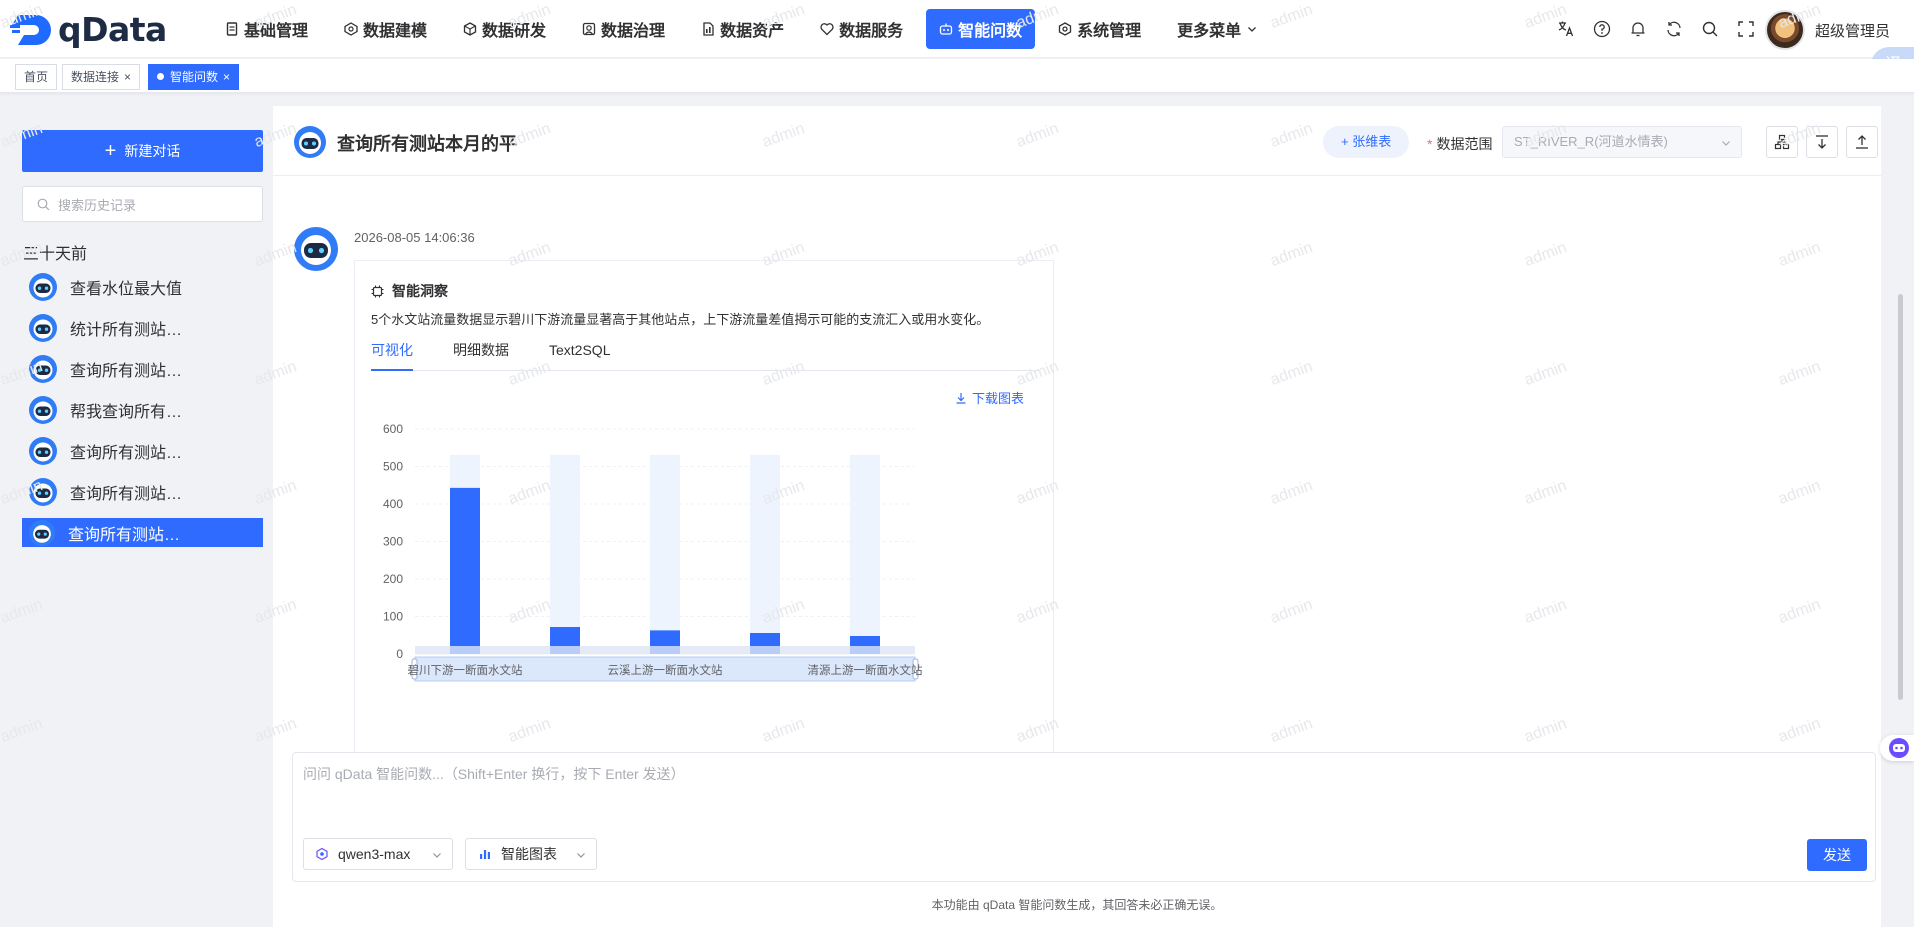 This screenshot has width=1914, height=927. What do you see at coordinates (266, 29) in the screenshot?
I see `nav-basic-management: 基础管理` at bounding box center [266, 29].